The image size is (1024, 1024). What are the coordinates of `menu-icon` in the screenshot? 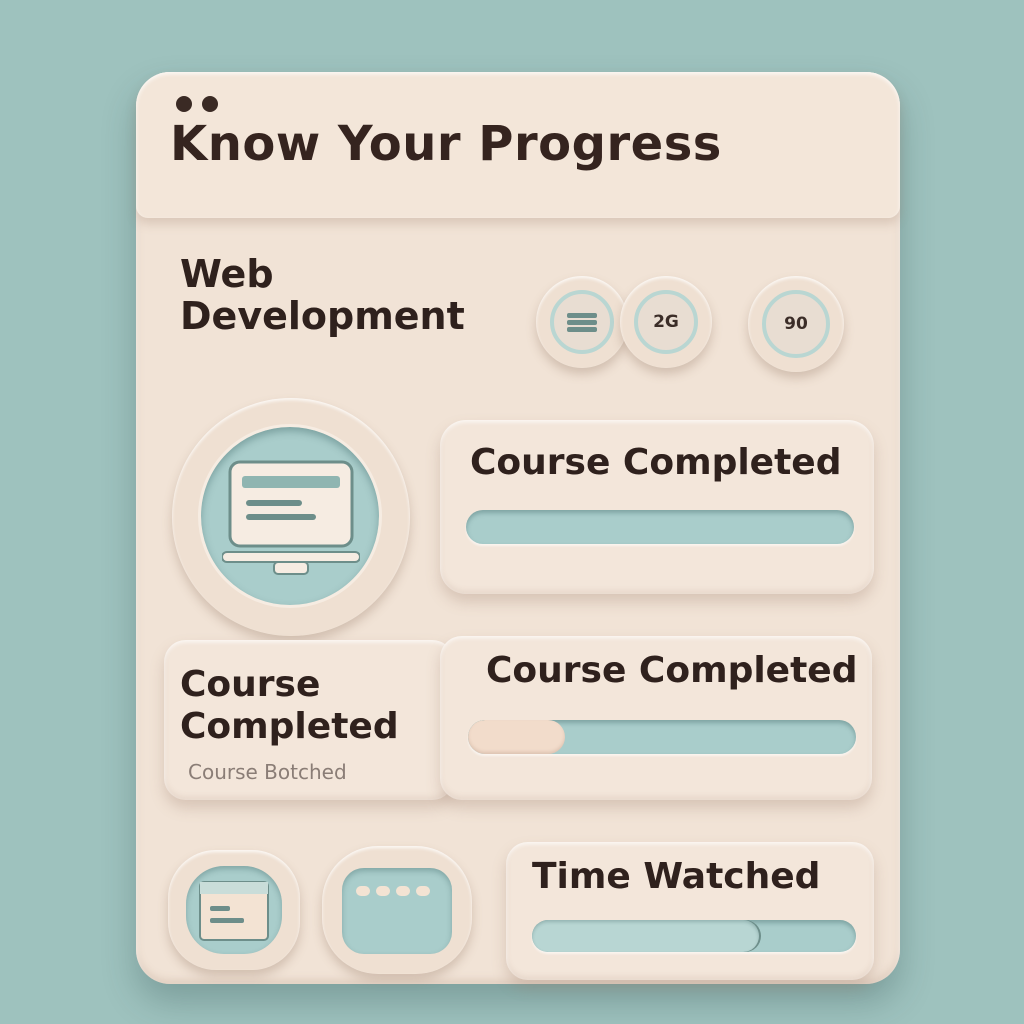 It's located at (582, 322).